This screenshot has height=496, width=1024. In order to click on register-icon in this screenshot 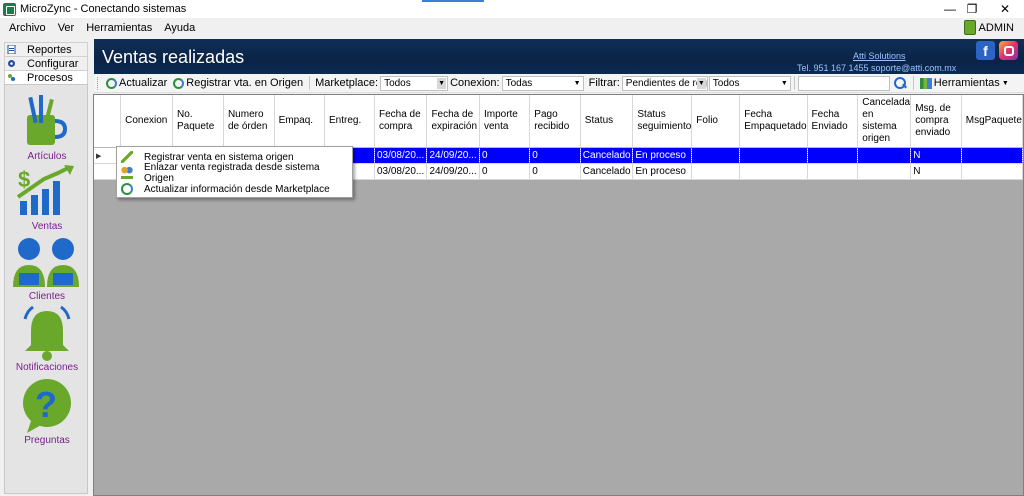, I will do `click(179, 83)`.